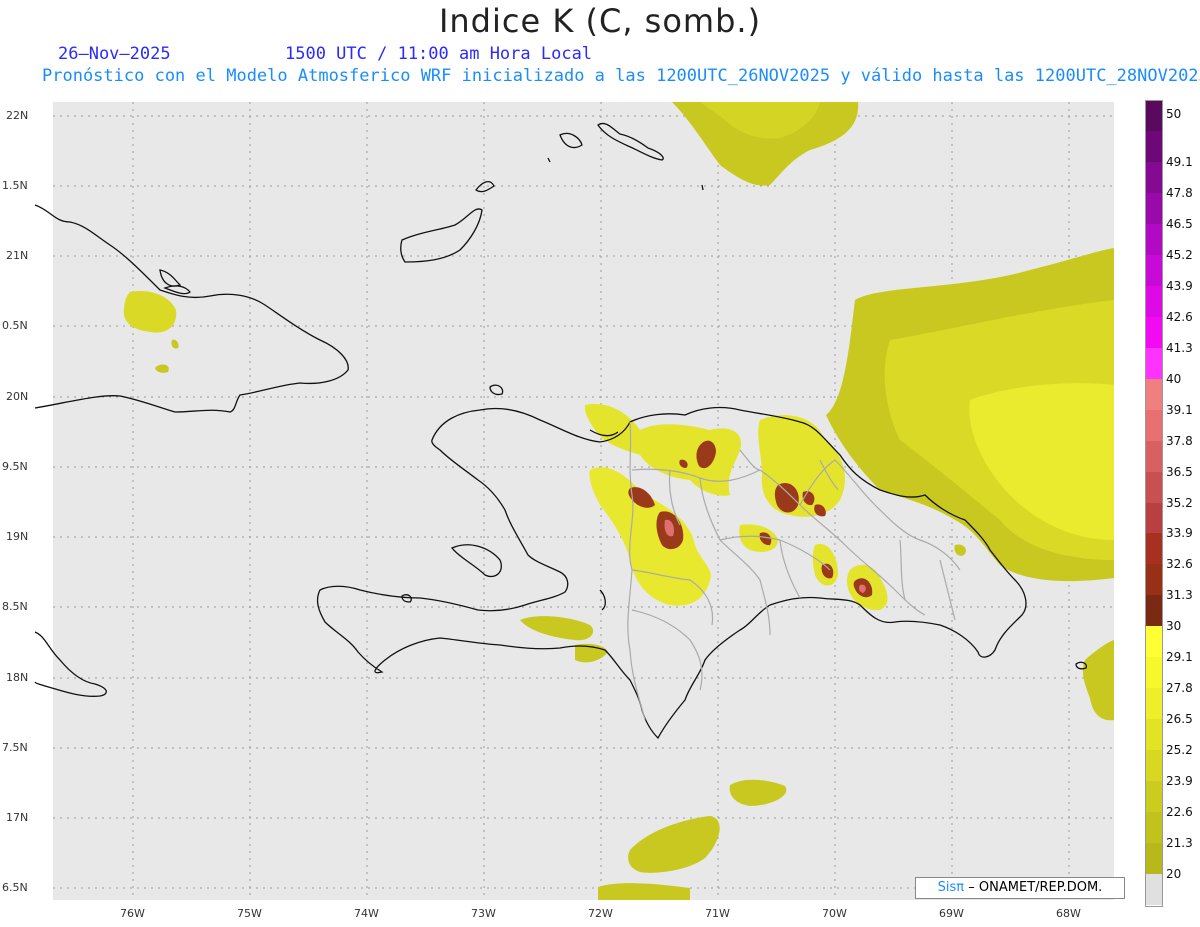  Describe the element at coordinates (1179, 192) in the screenshot. I see `colorbar-label: 47.8` at that location.